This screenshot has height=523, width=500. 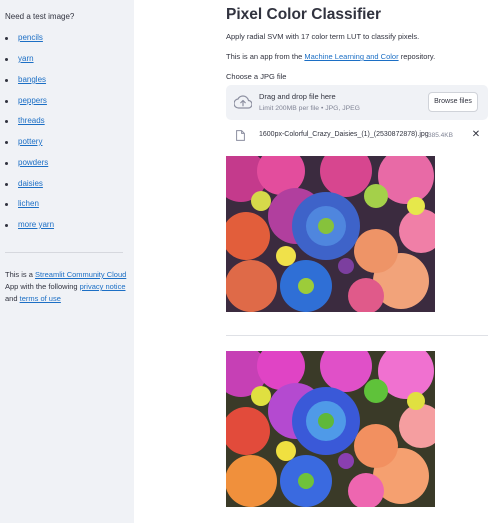 I want to click on close-icon: ✕, so click(x=476, y=135).